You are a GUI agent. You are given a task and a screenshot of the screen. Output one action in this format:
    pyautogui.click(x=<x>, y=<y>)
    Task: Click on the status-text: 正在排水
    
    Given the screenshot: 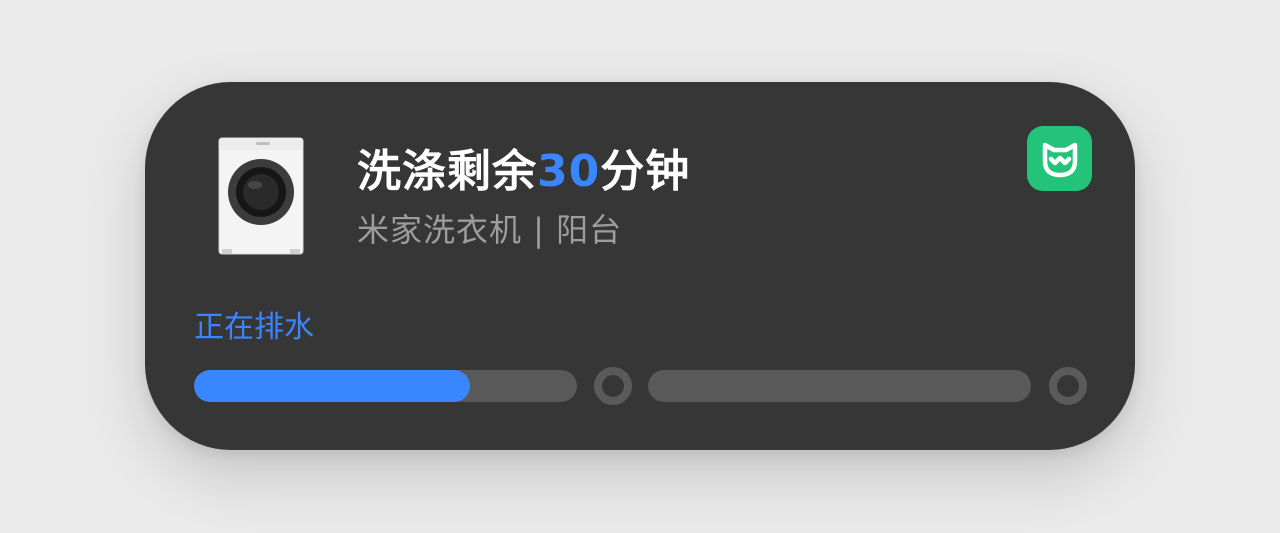 What is the action you would take?
    pyautogui.click(x=254, y=327)
    